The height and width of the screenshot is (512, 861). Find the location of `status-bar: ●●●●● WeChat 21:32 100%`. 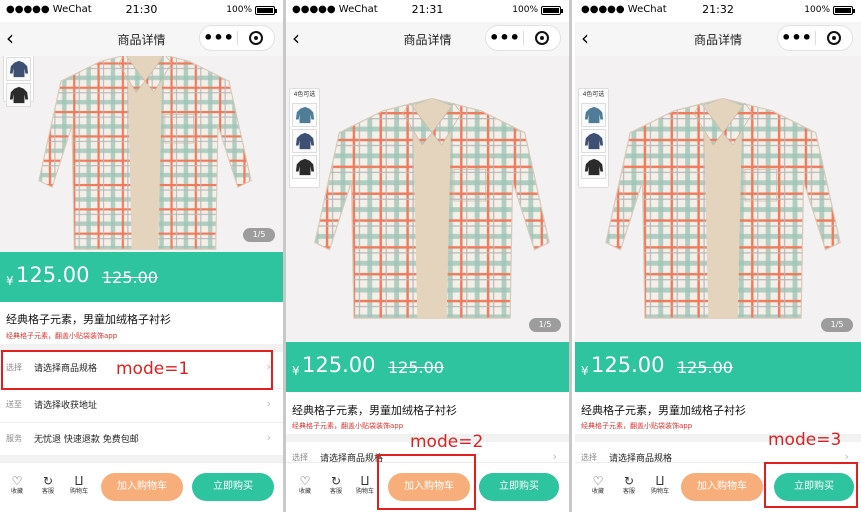

status-bar: ●●●●● WeChat 21:32 100% is located at coordinates (718, 11).